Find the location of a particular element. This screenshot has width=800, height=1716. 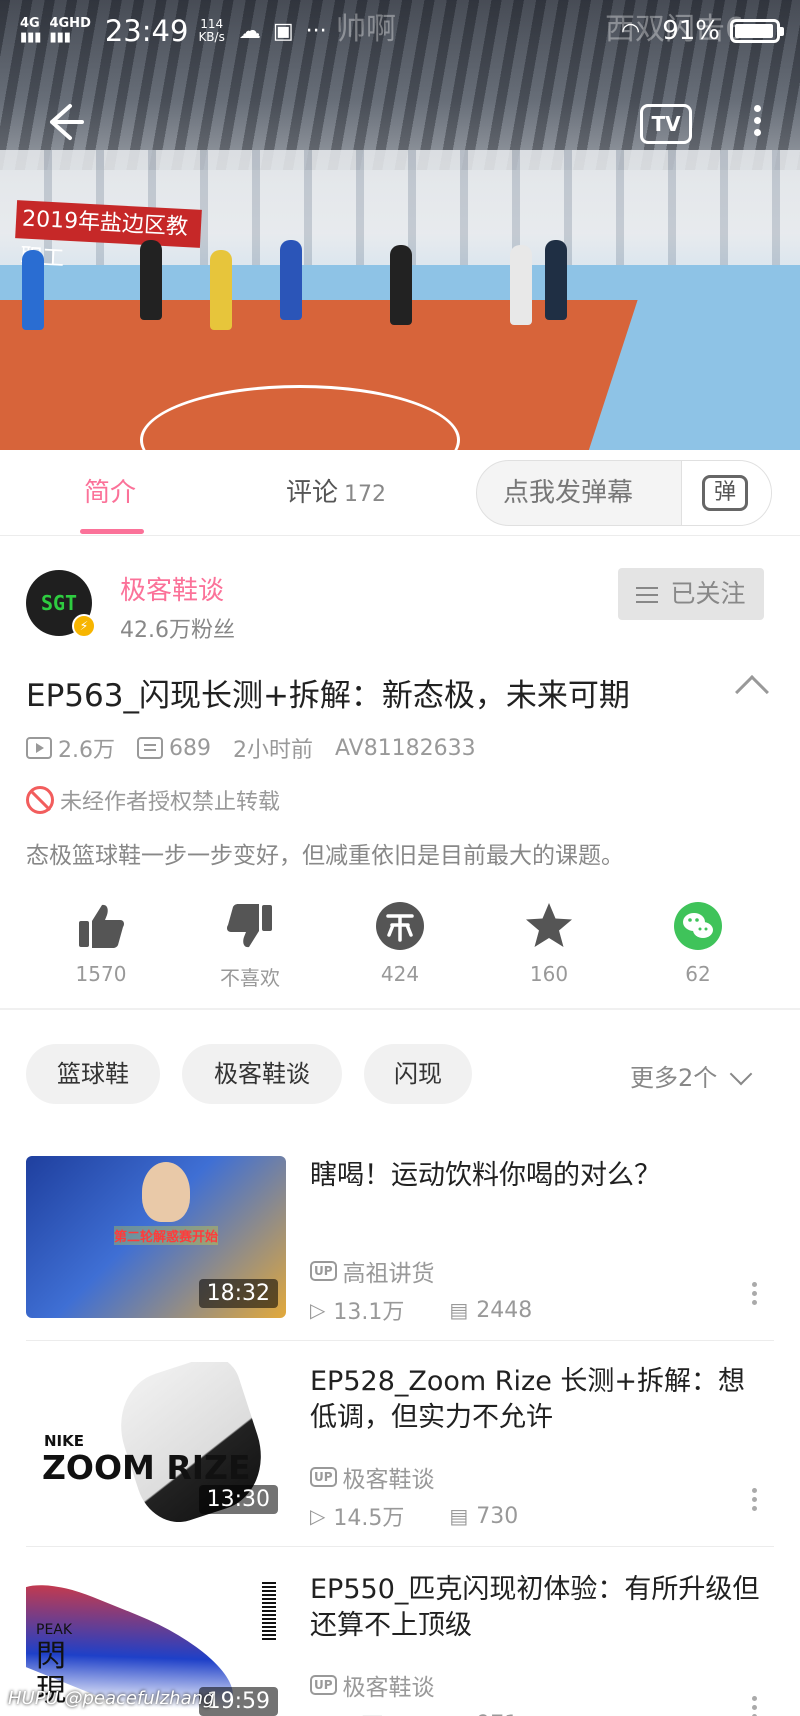

more-tags-label: 更多2个 is located at coordinates (674, 1078).